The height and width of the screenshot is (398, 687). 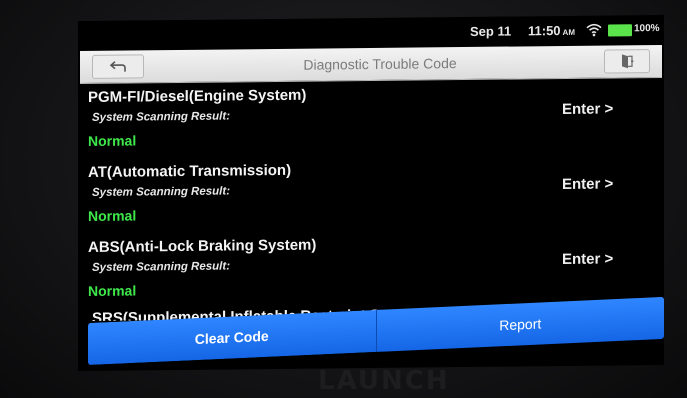 What do you see at coordinates (647, 28) in the screenshot?
I see `battery-percent: 100%` at bounding box center [647, 28].